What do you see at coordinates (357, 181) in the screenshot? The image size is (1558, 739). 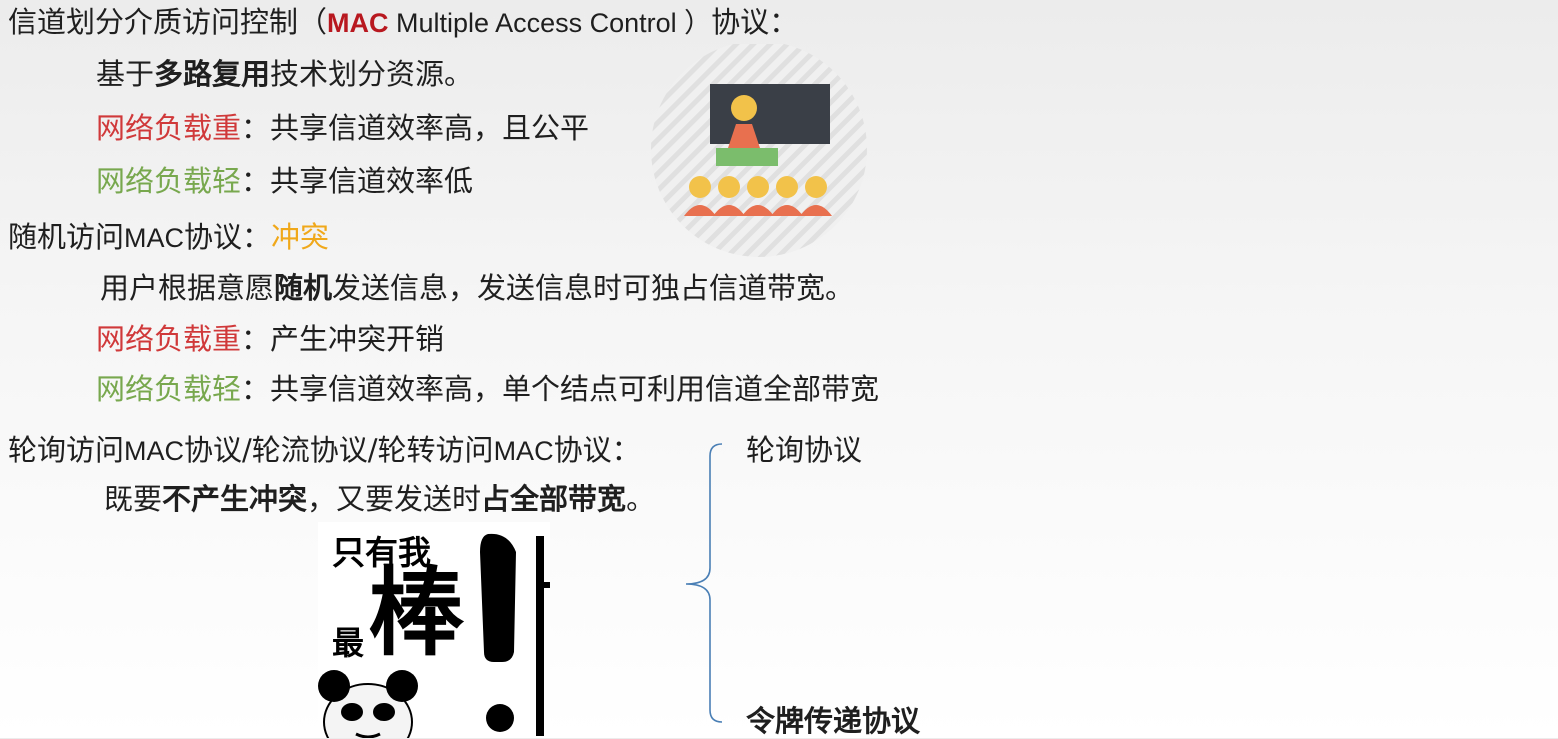 I see `section1-light-text: ：共享信道效率低` at bounding box center [357, 181].